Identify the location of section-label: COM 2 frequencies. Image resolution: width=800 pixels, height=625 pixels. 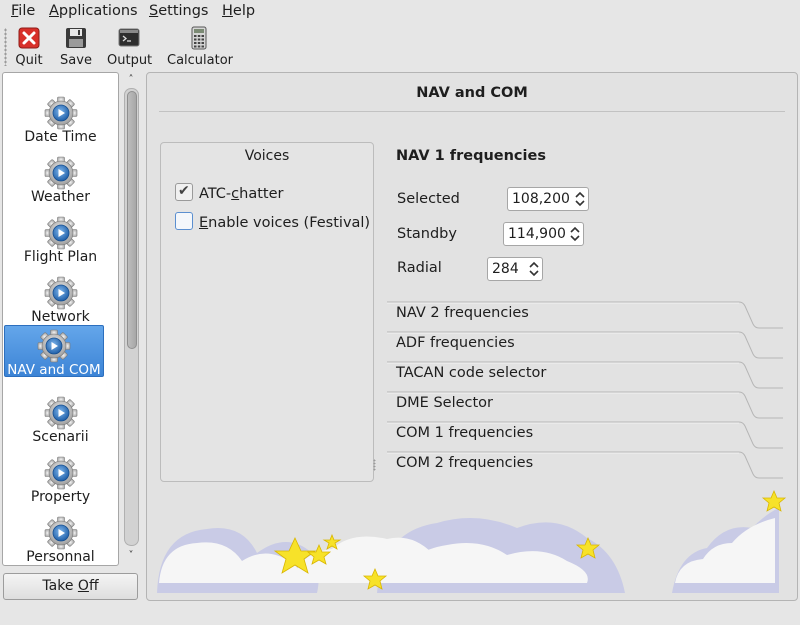
(465, 463).